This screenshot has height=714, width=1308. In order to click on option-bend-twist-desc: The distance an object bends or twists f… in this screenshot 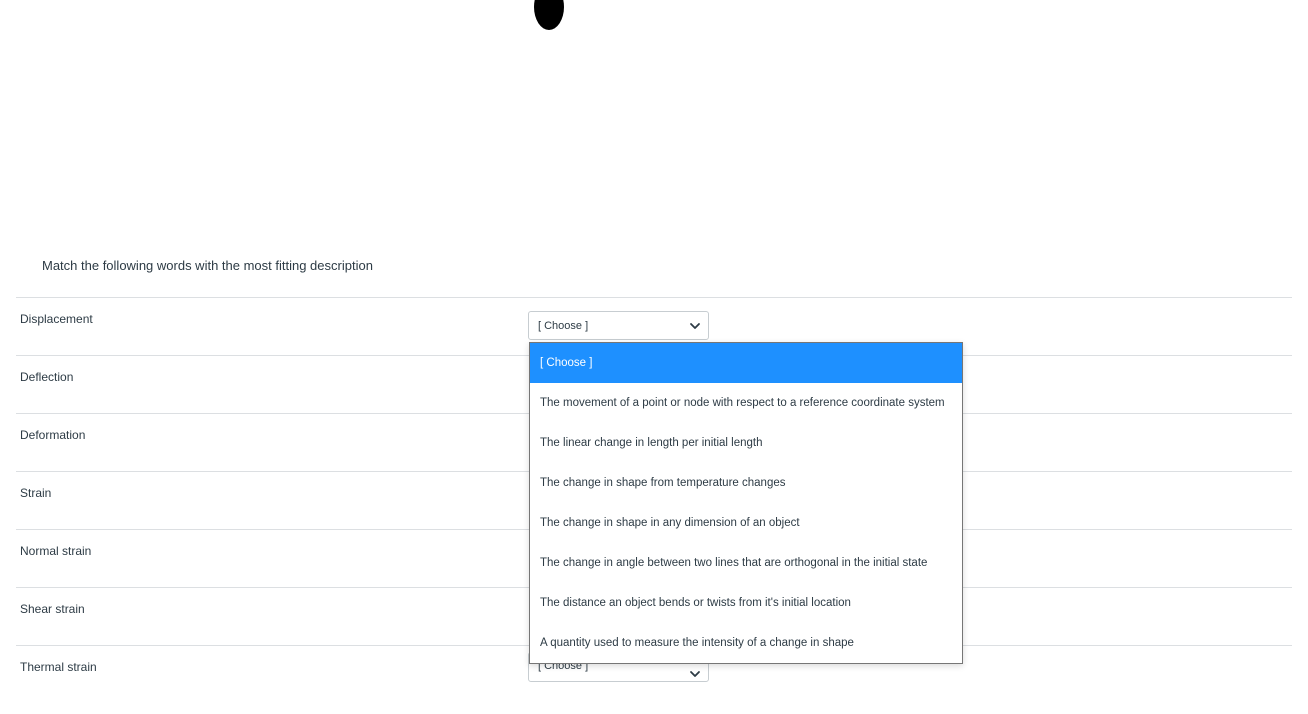, I will do `click(746, 603)`.